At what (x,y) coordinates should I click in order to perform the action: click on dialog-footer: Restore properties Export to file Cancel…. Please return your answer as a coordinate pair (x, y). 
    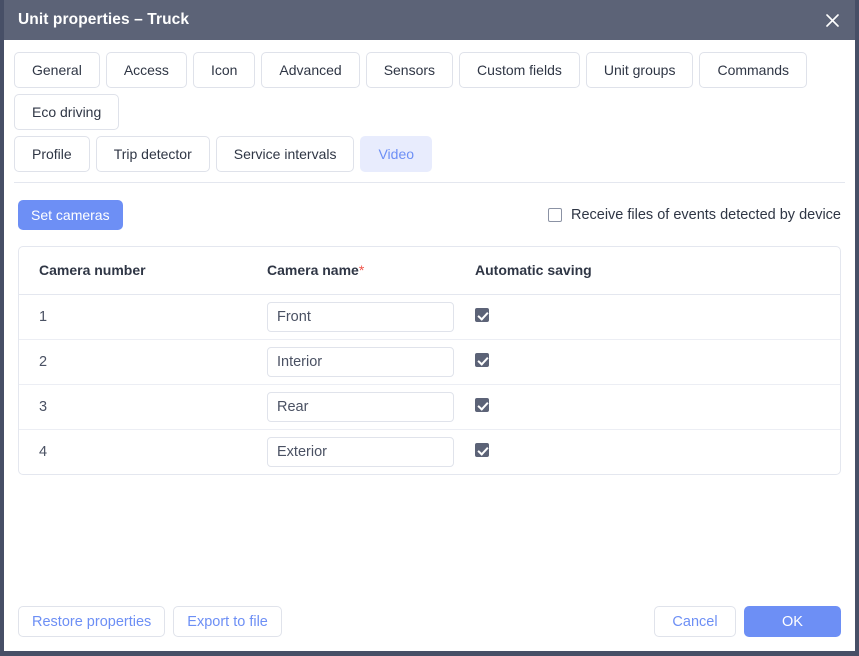
    Looking at the image, I should click on (429, 628).